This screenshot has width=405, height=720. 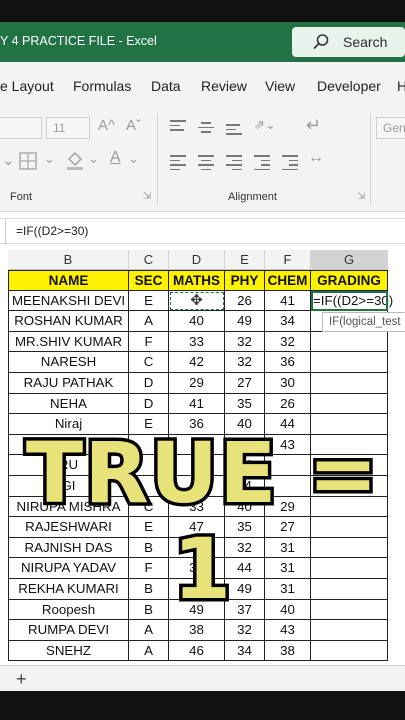 What do you see at coordinates (288, 260) in the screenshot?
I see `col-header-f: F` at bounding box center [288, 260].